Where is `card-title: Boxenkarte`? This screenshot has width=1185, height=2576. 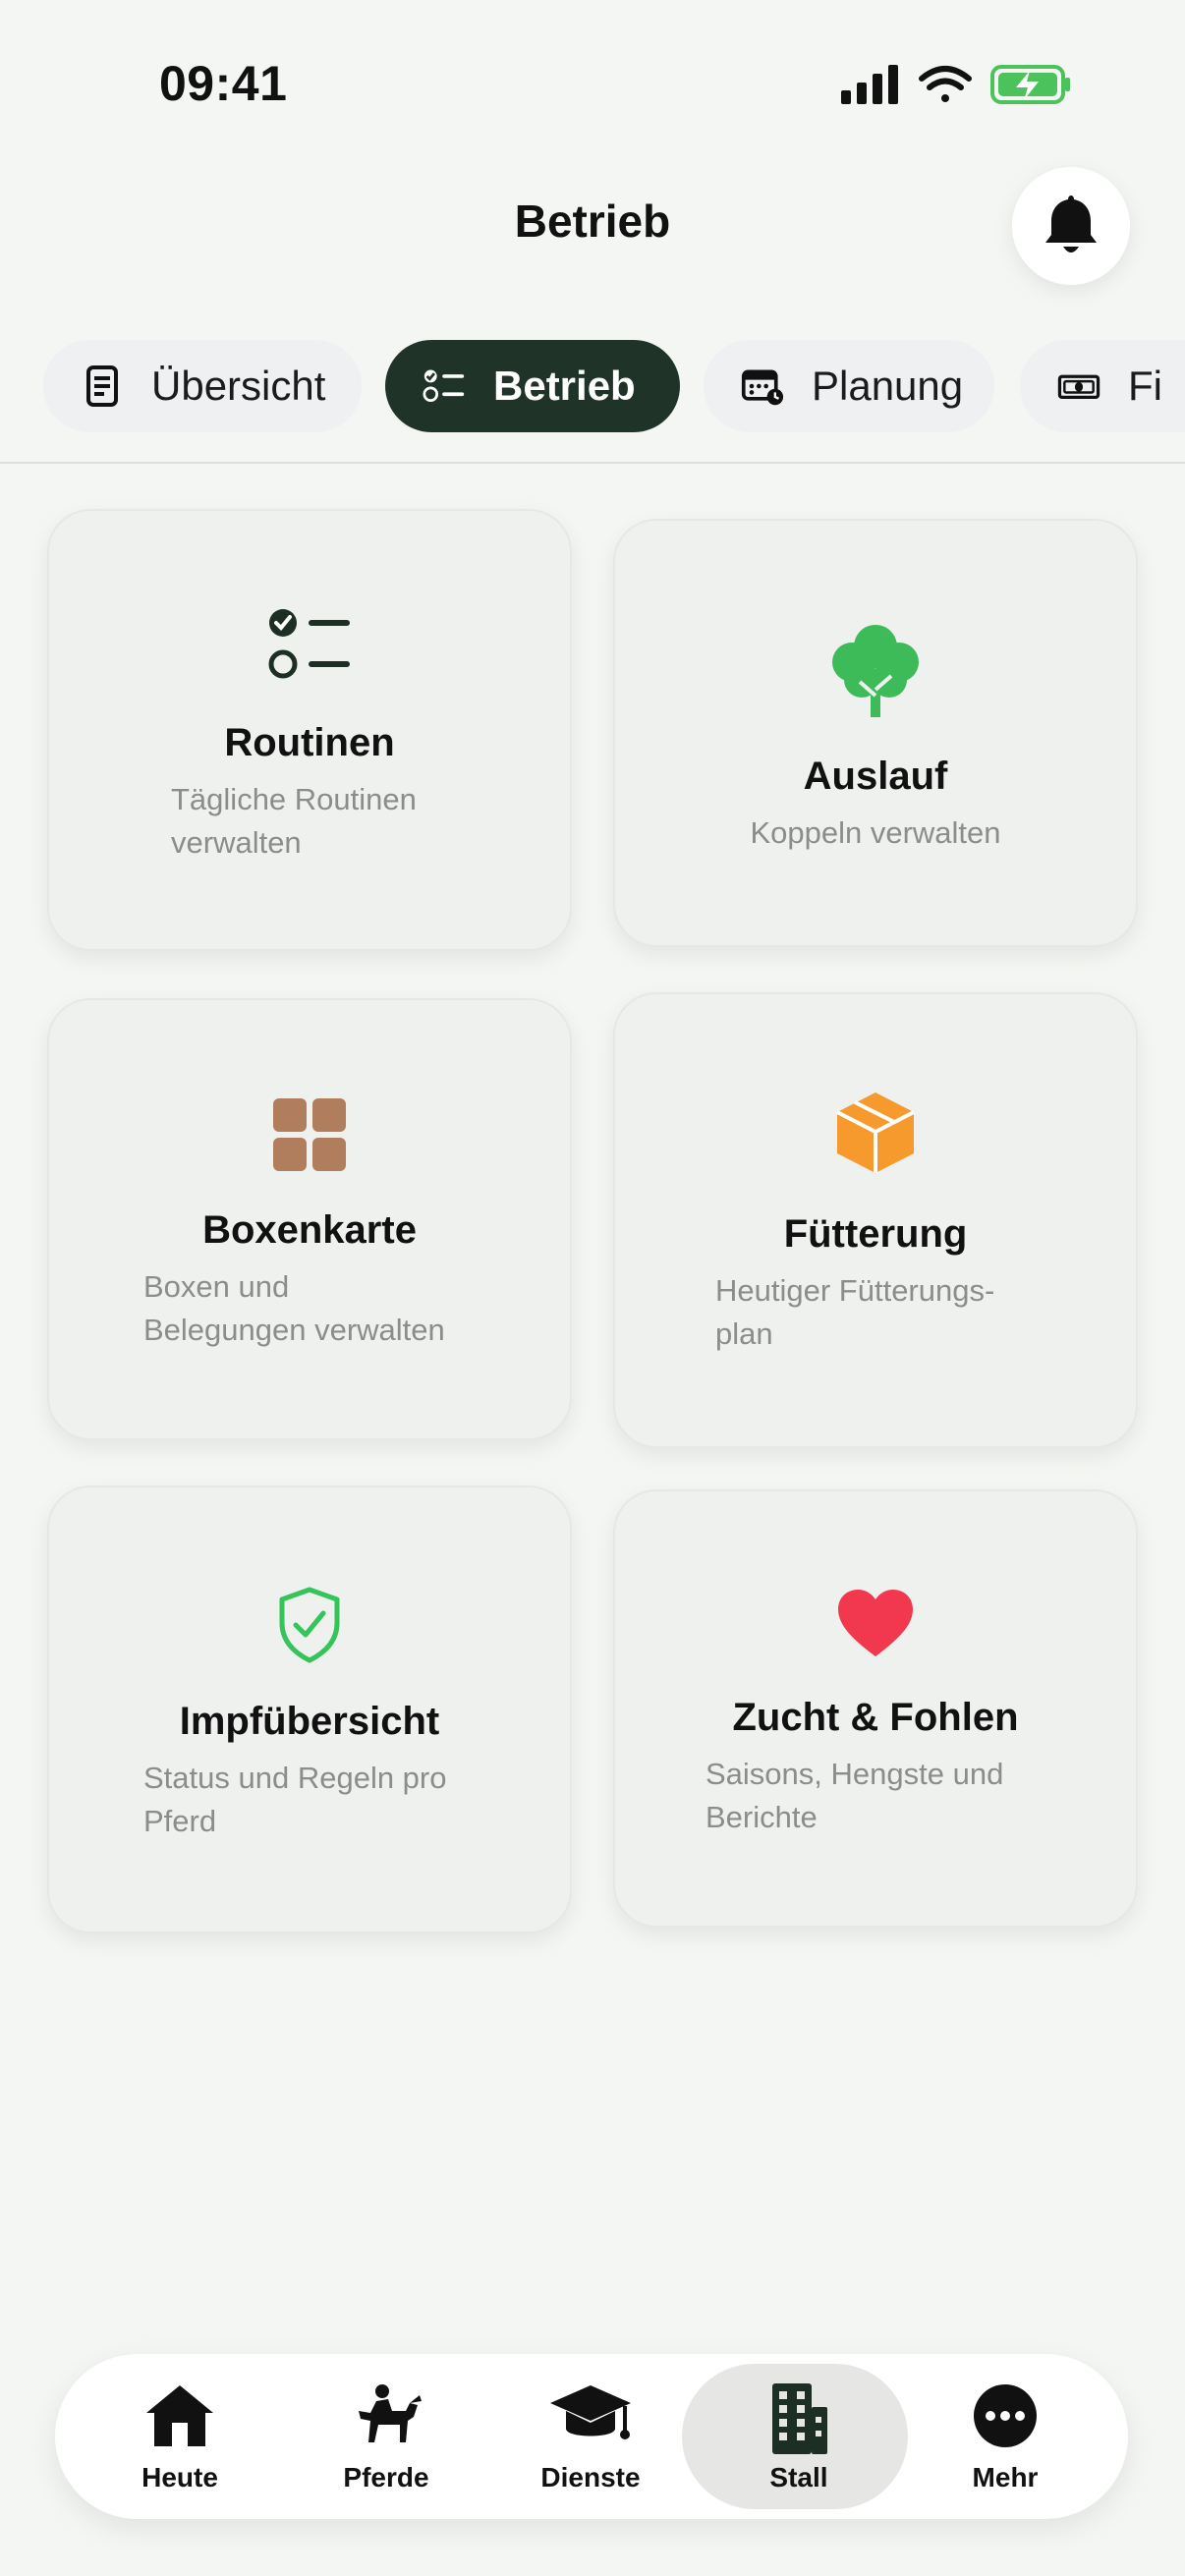 card-title: Boxenkarte is located at coordinates (310, 1230).